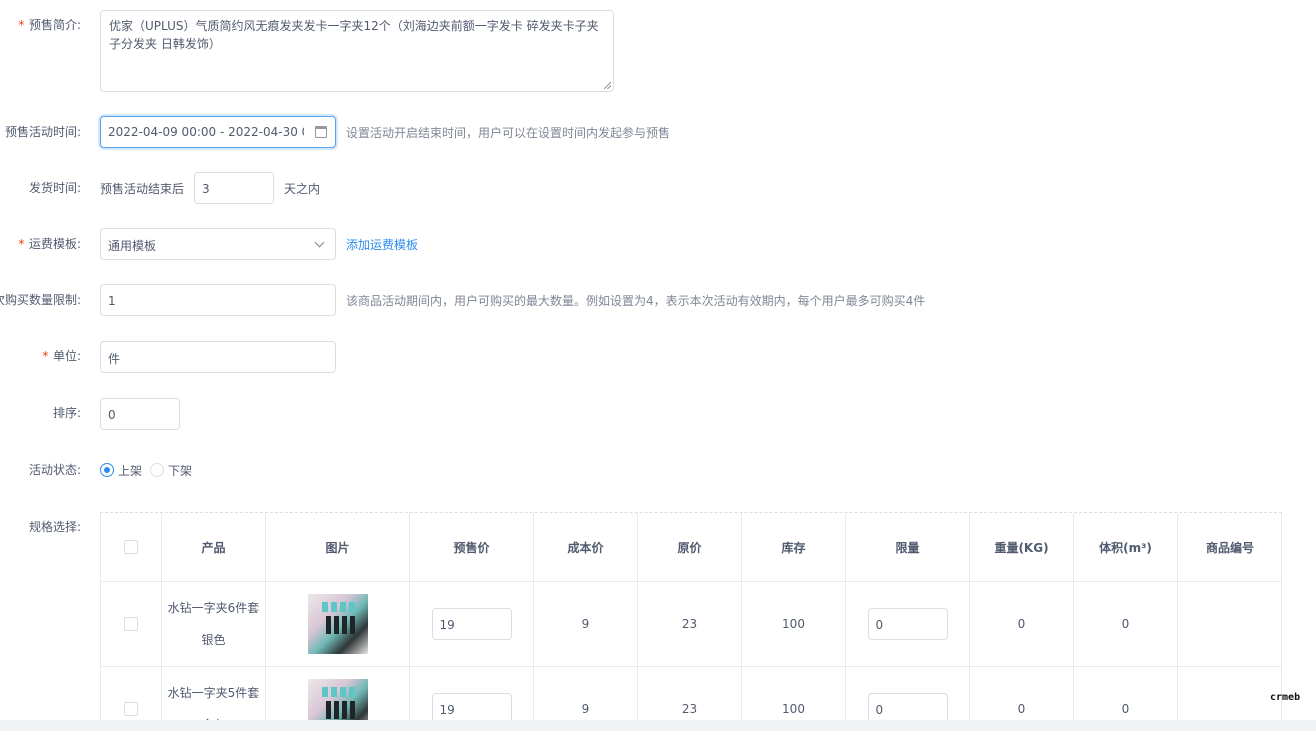 The image size is (1316, 731). I want to click on unit-label: * 单位:, so click(61, 356).